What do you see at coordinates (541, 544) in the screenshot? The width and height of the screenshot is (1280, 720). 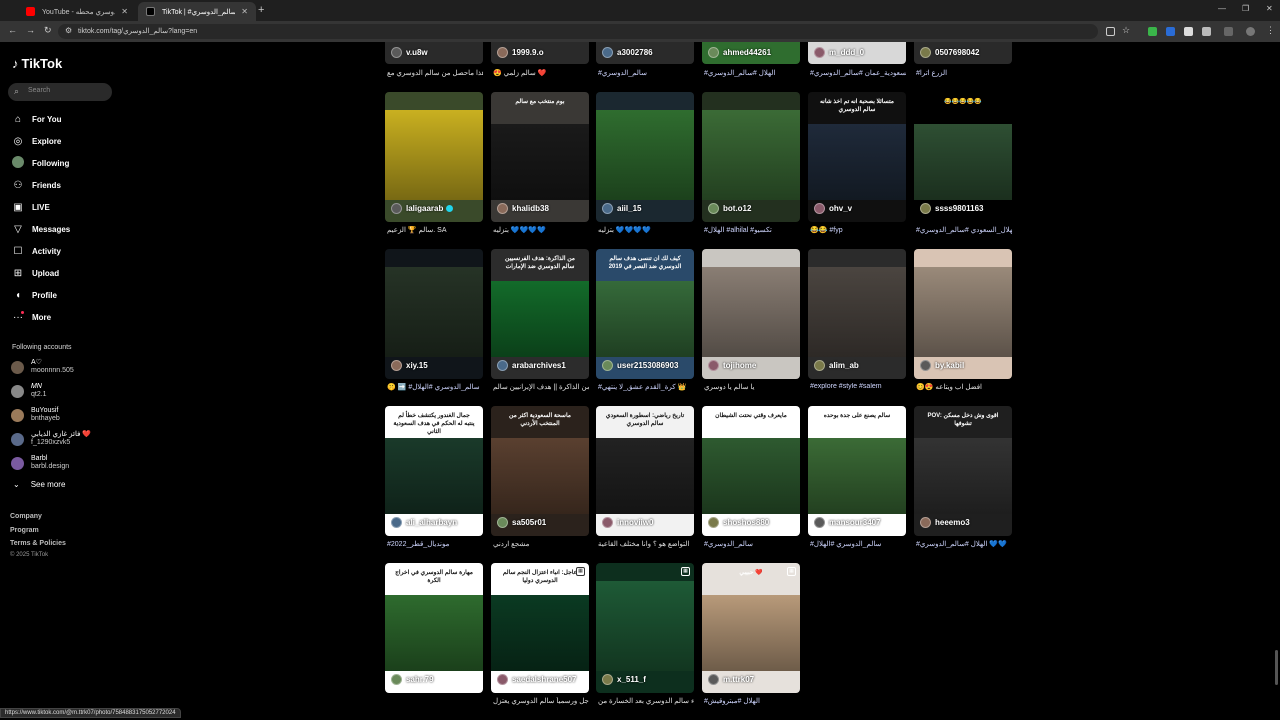 I see `video-caption: مشجع اردني` at bounding box center [541, 544].